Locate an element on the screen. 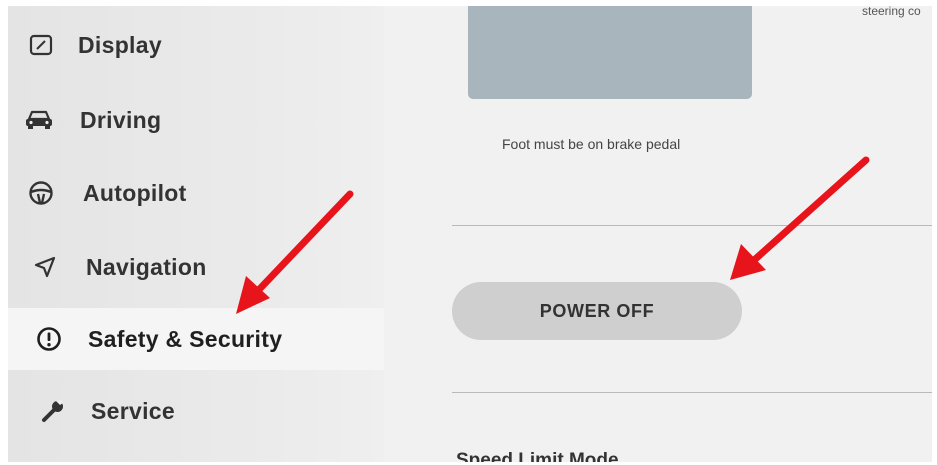  navigation-arrow-icon is located at coordinates (45, 267).